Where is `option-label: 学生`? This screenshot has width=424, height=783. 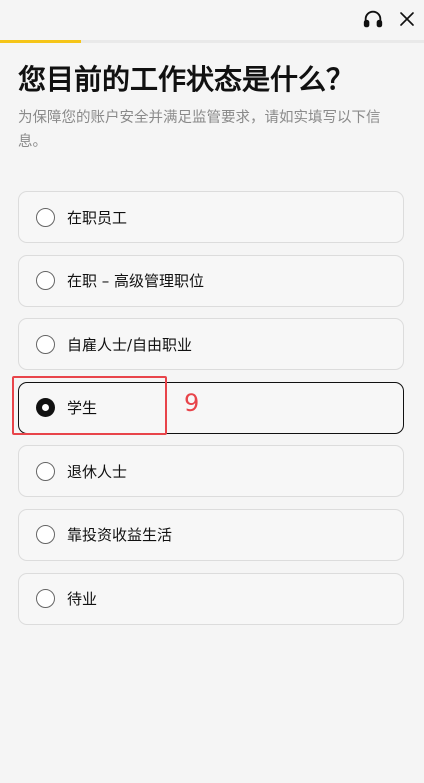
option-label: 学生 is located at coordinates (82, 408).